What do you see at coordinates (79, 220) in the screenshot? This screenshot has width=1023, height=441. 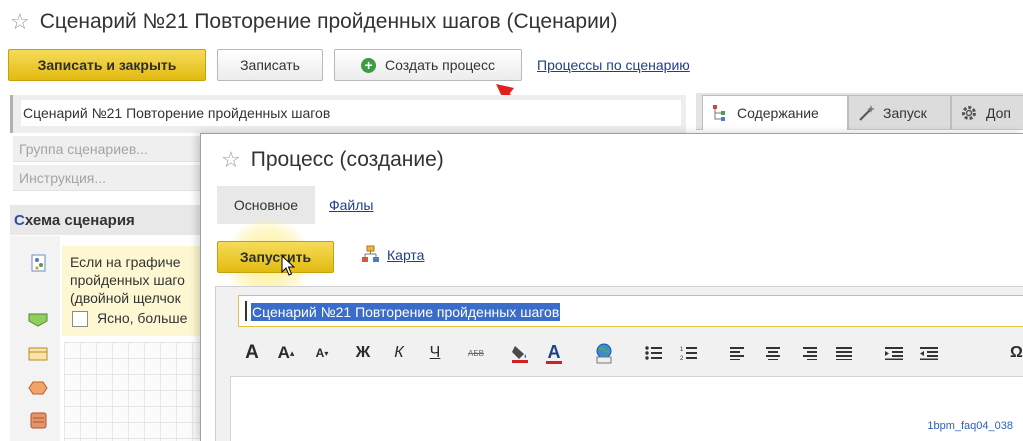 I see `schema-header-text: хема сценария` at bounding box center [79, 220].